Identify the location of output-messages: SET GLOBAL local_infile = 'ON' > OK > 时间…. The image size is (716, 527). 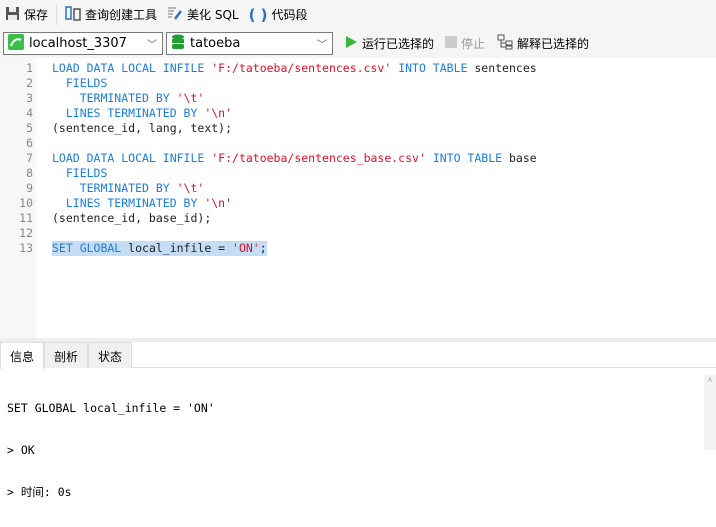
(111, 450).